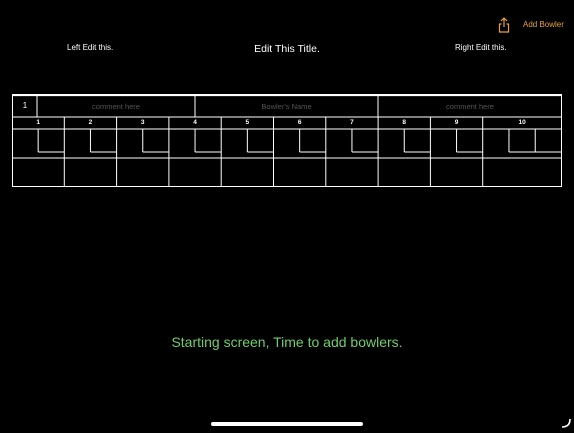 The width and height of the screenshot is (574, 433). I want to click on comment-right-field: comment here, so click(470, 106).